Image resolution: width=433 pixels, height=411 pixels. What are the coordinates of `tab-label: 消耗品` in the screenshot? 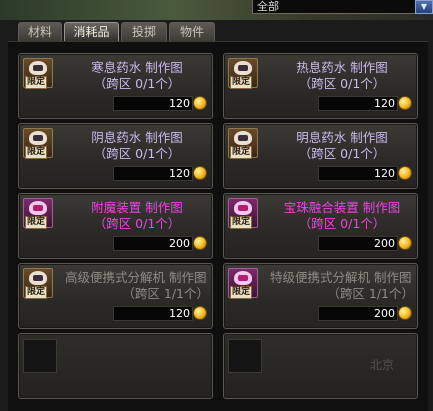 It's located at (91, 32).